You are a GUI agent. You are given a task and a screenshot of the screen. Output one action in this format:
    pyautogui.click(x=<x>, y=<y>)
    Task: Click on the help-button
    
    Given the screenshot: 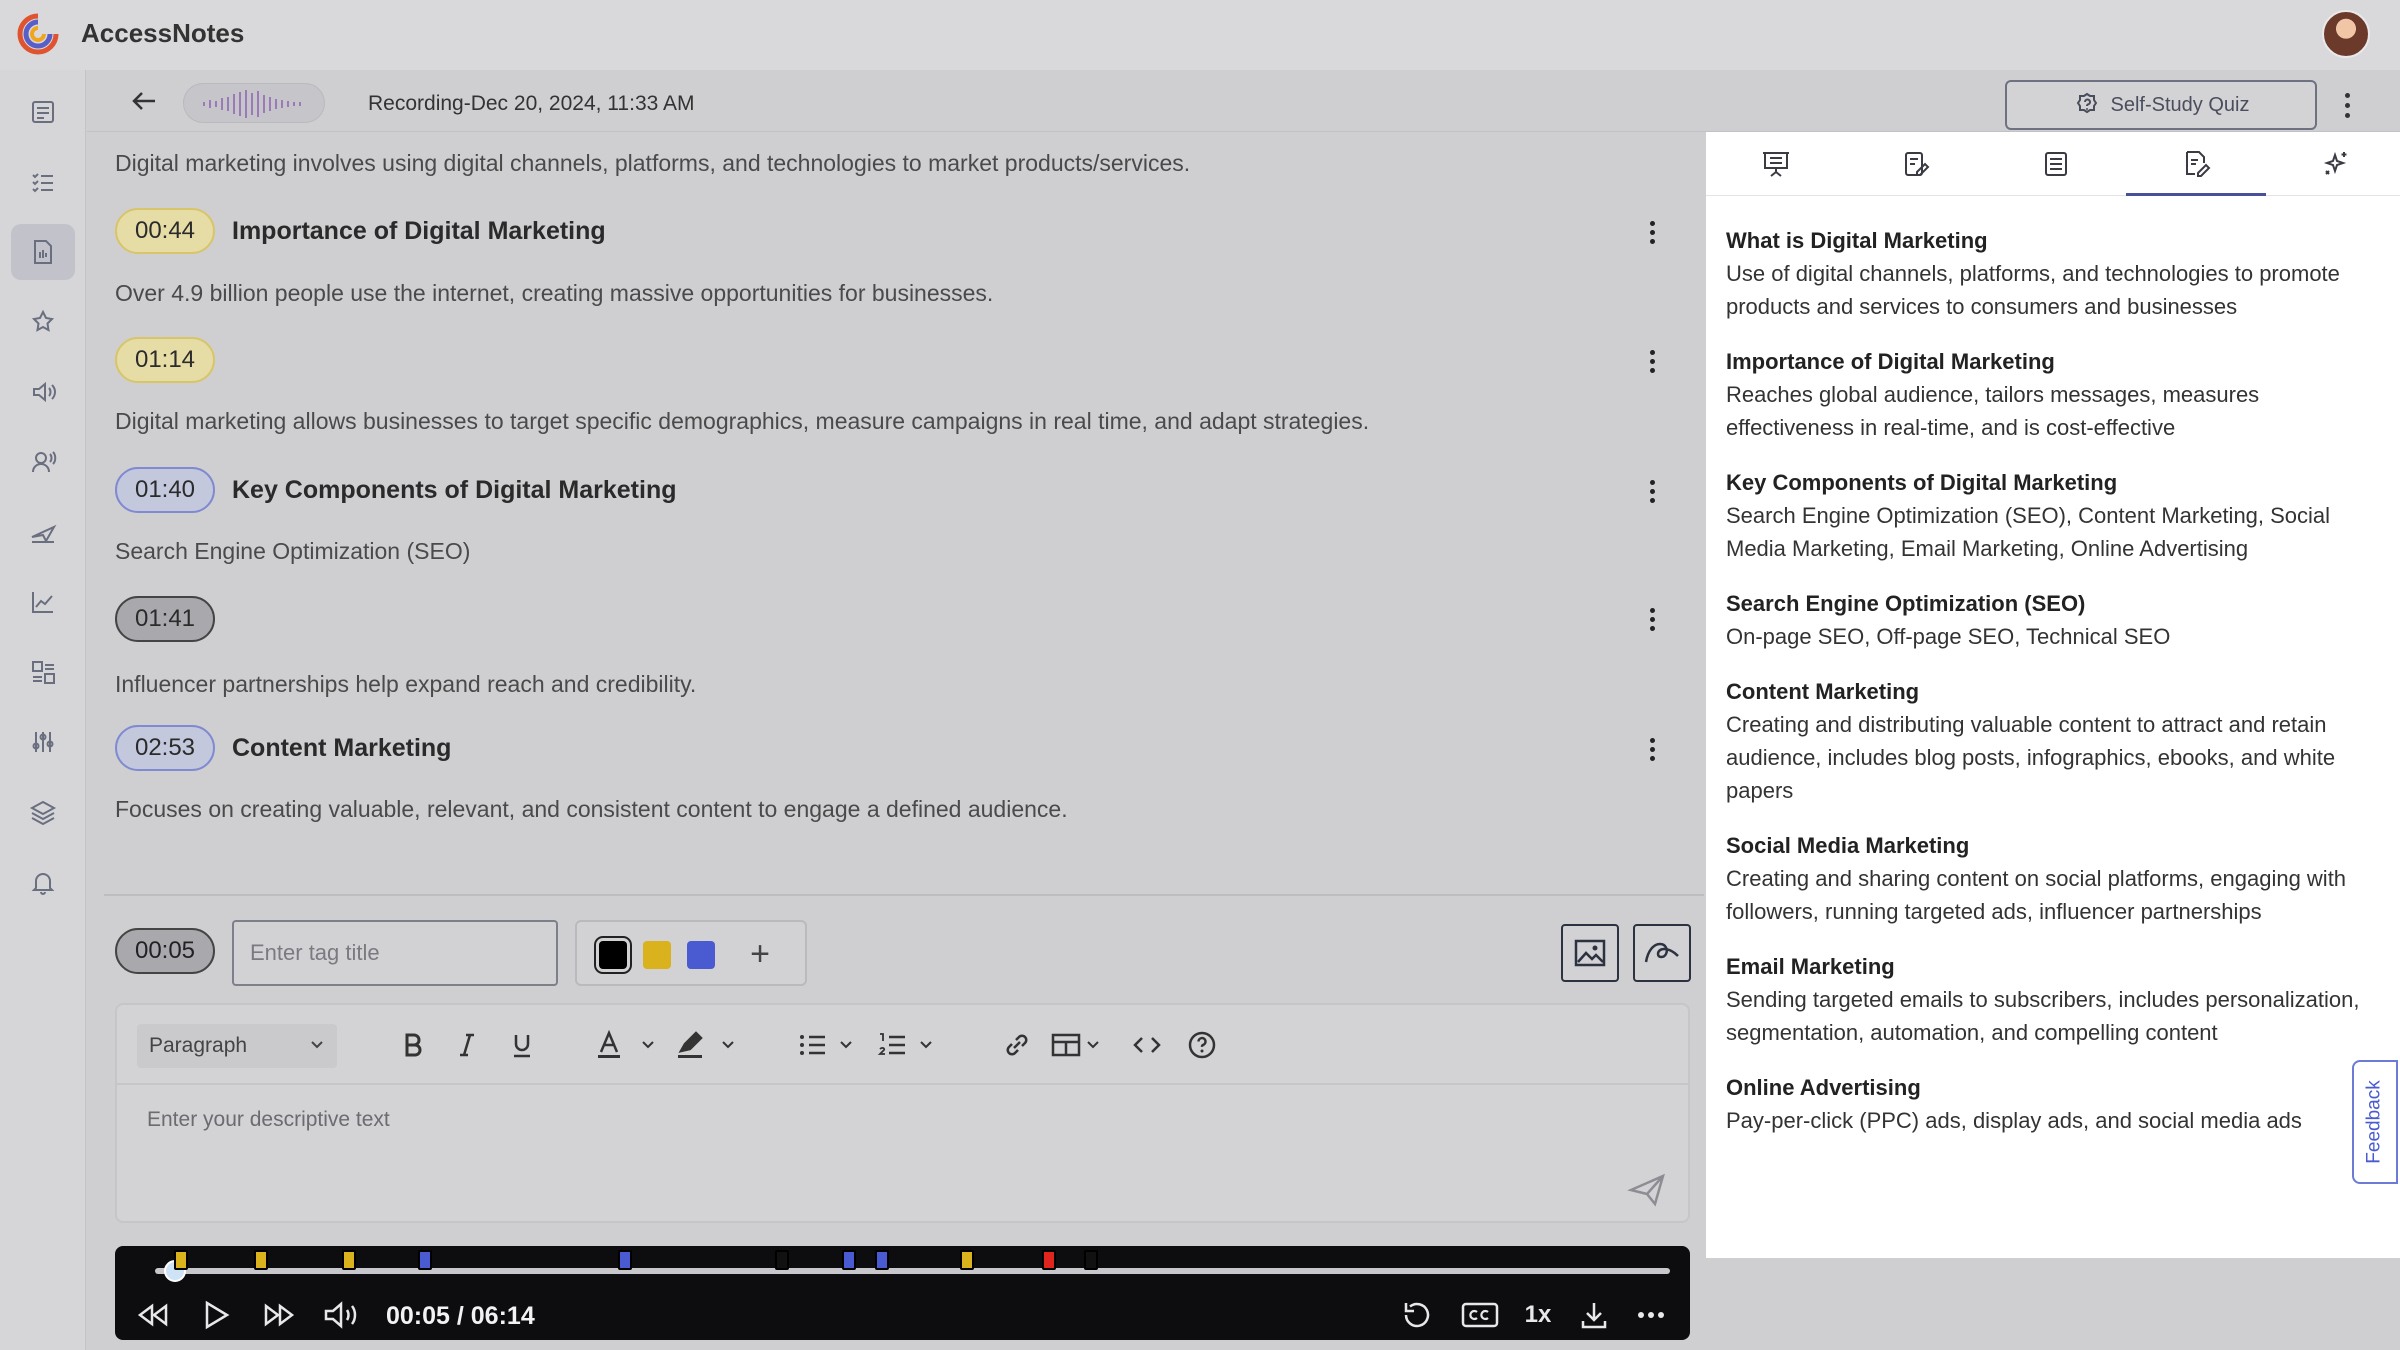 What is the action you would take?
    pyautogui.click(x=1202, y=1045)
    